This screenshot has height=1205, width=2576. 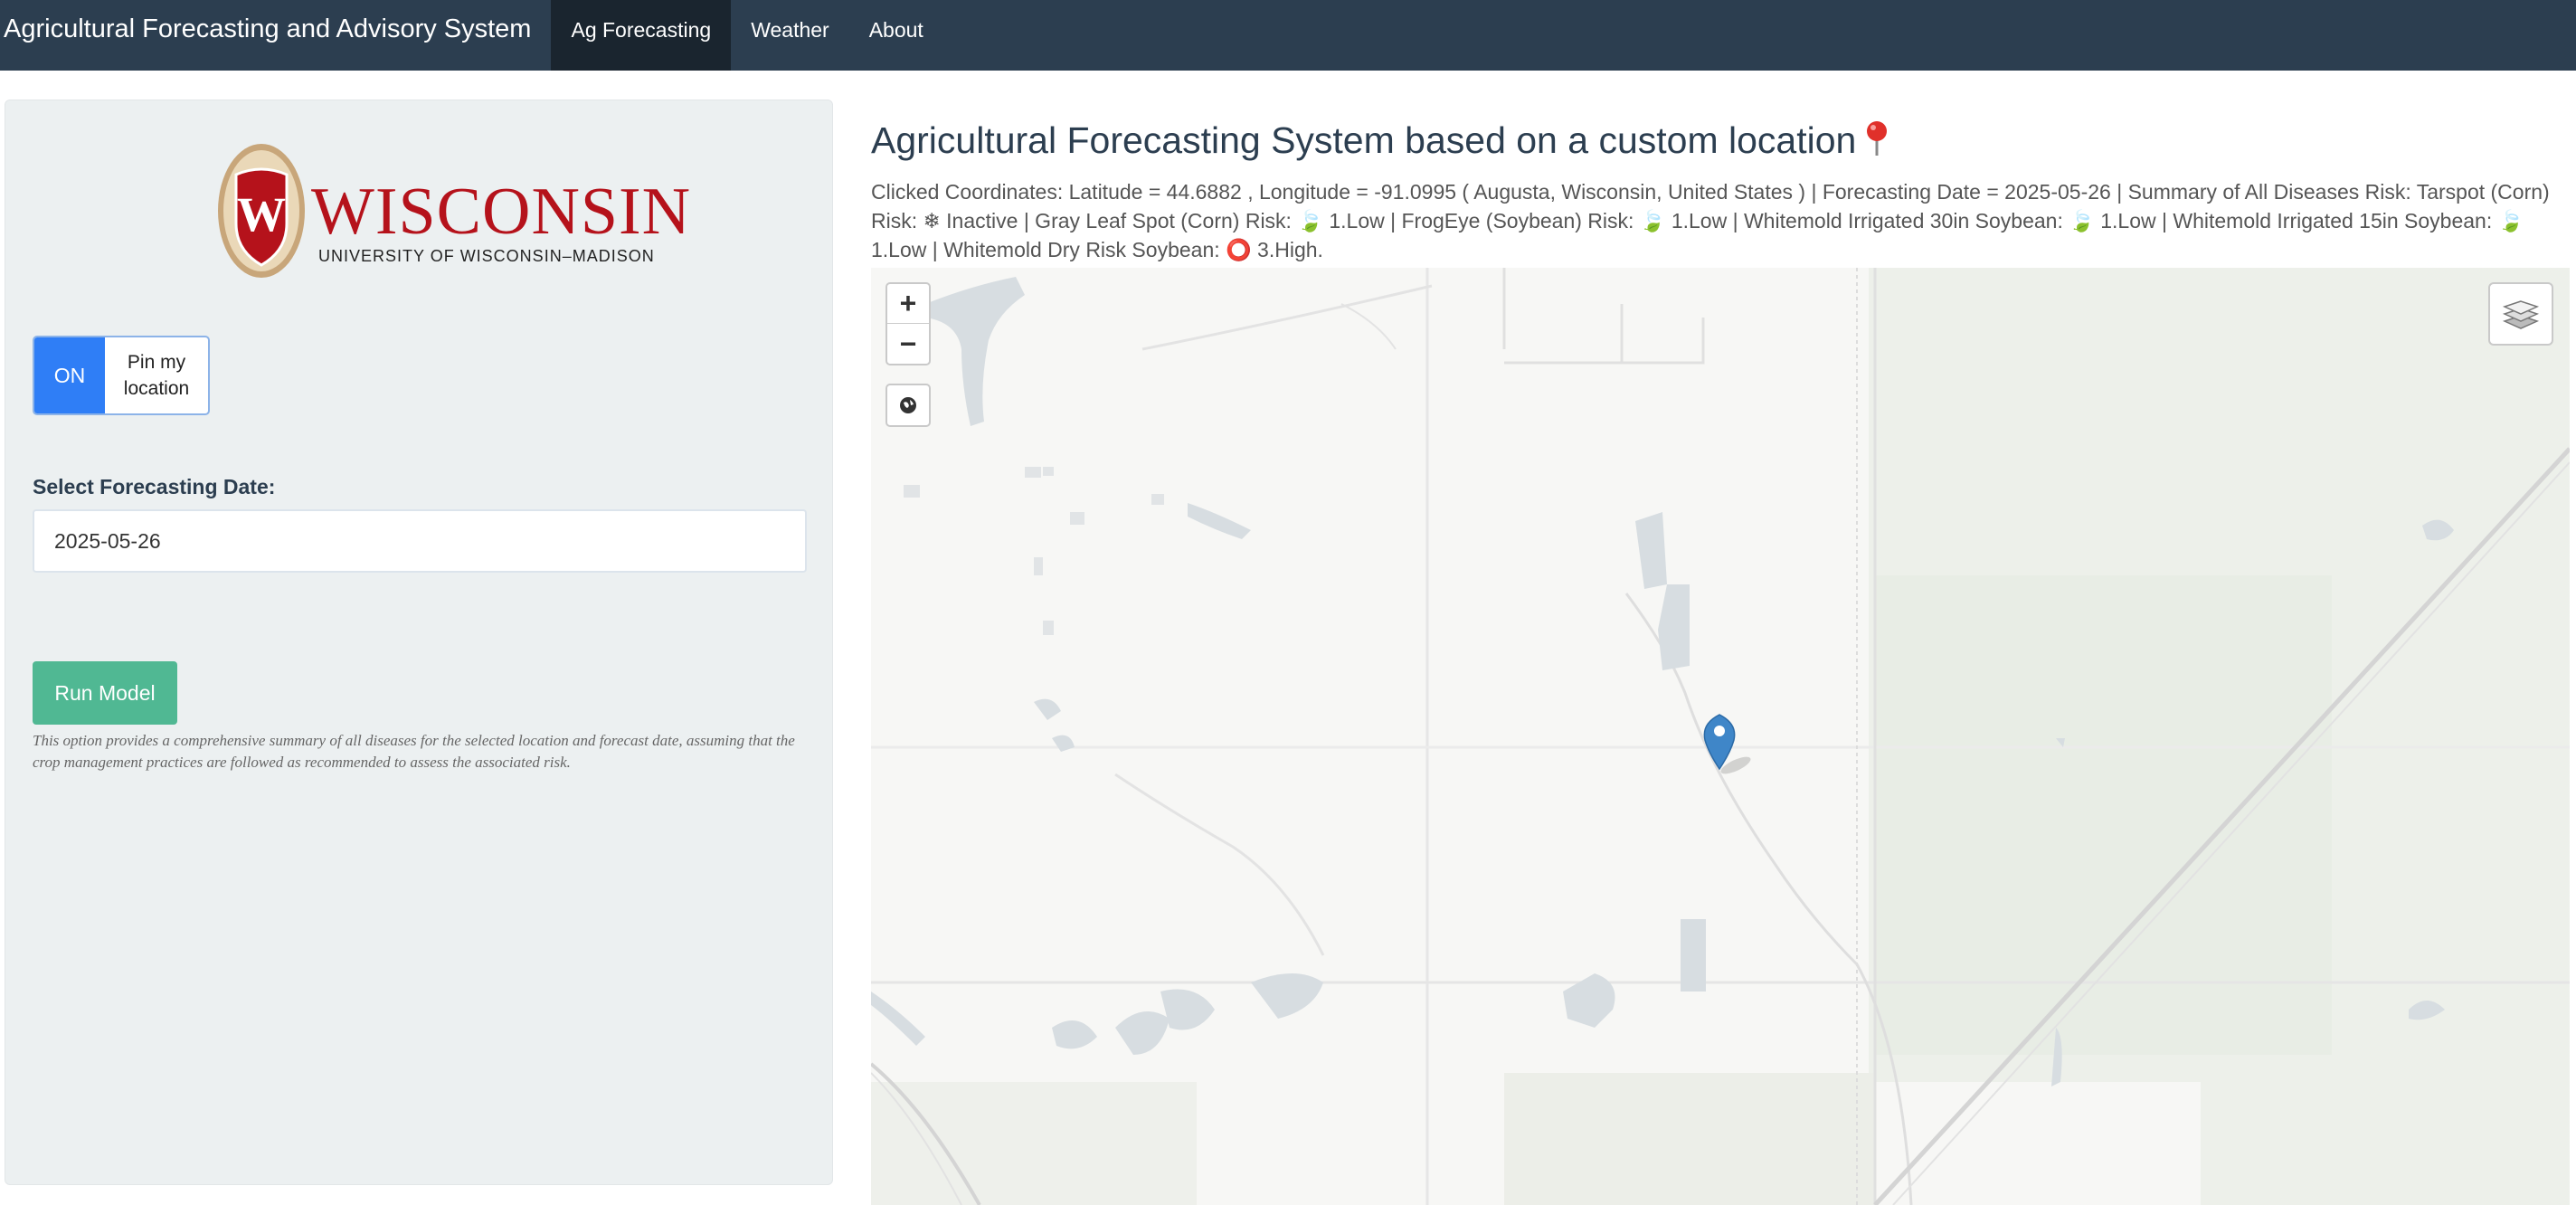 I want to click on layers-control-button, so click(x=2520, y=314).